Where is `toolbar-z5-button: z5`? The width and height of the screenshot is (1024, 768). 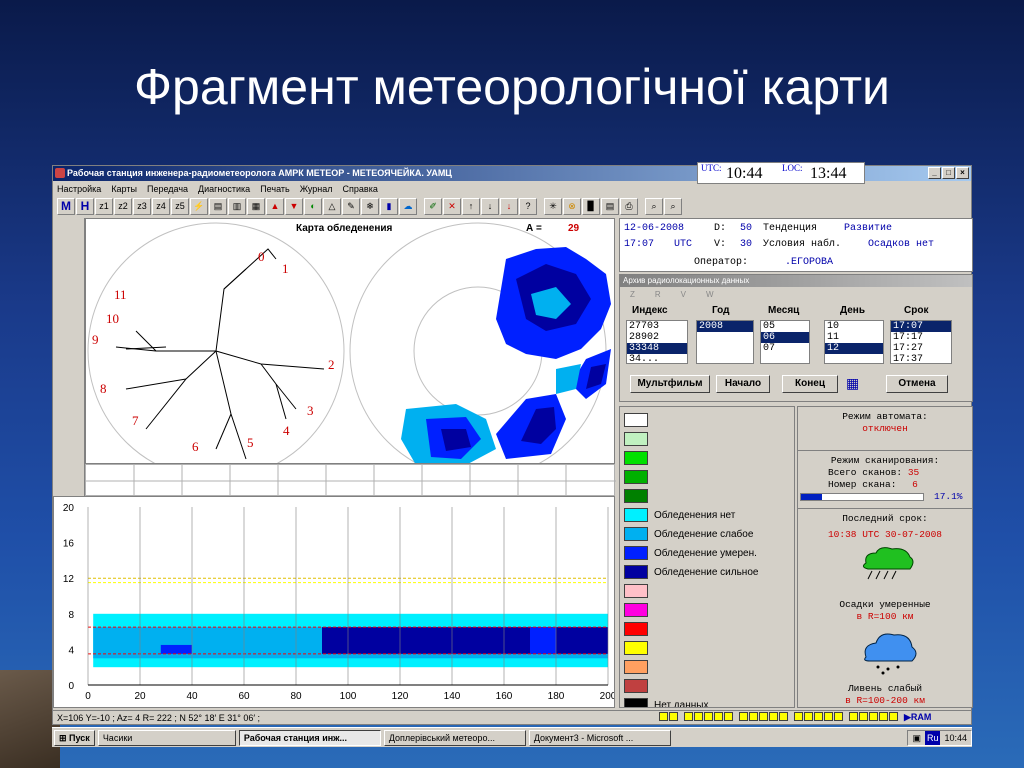 toolbar-z5-button: z5 is located at coordinates (180, 206).